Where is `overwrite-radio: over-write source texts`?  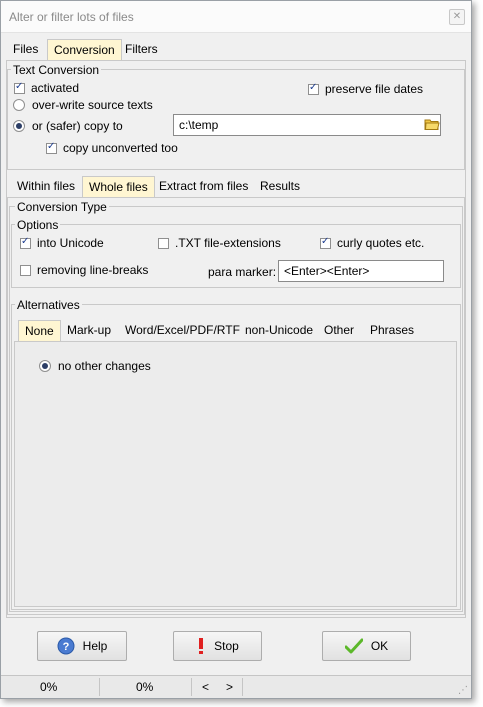 overwrite-radio: over-write source texts is located at coordinates (83, 105).